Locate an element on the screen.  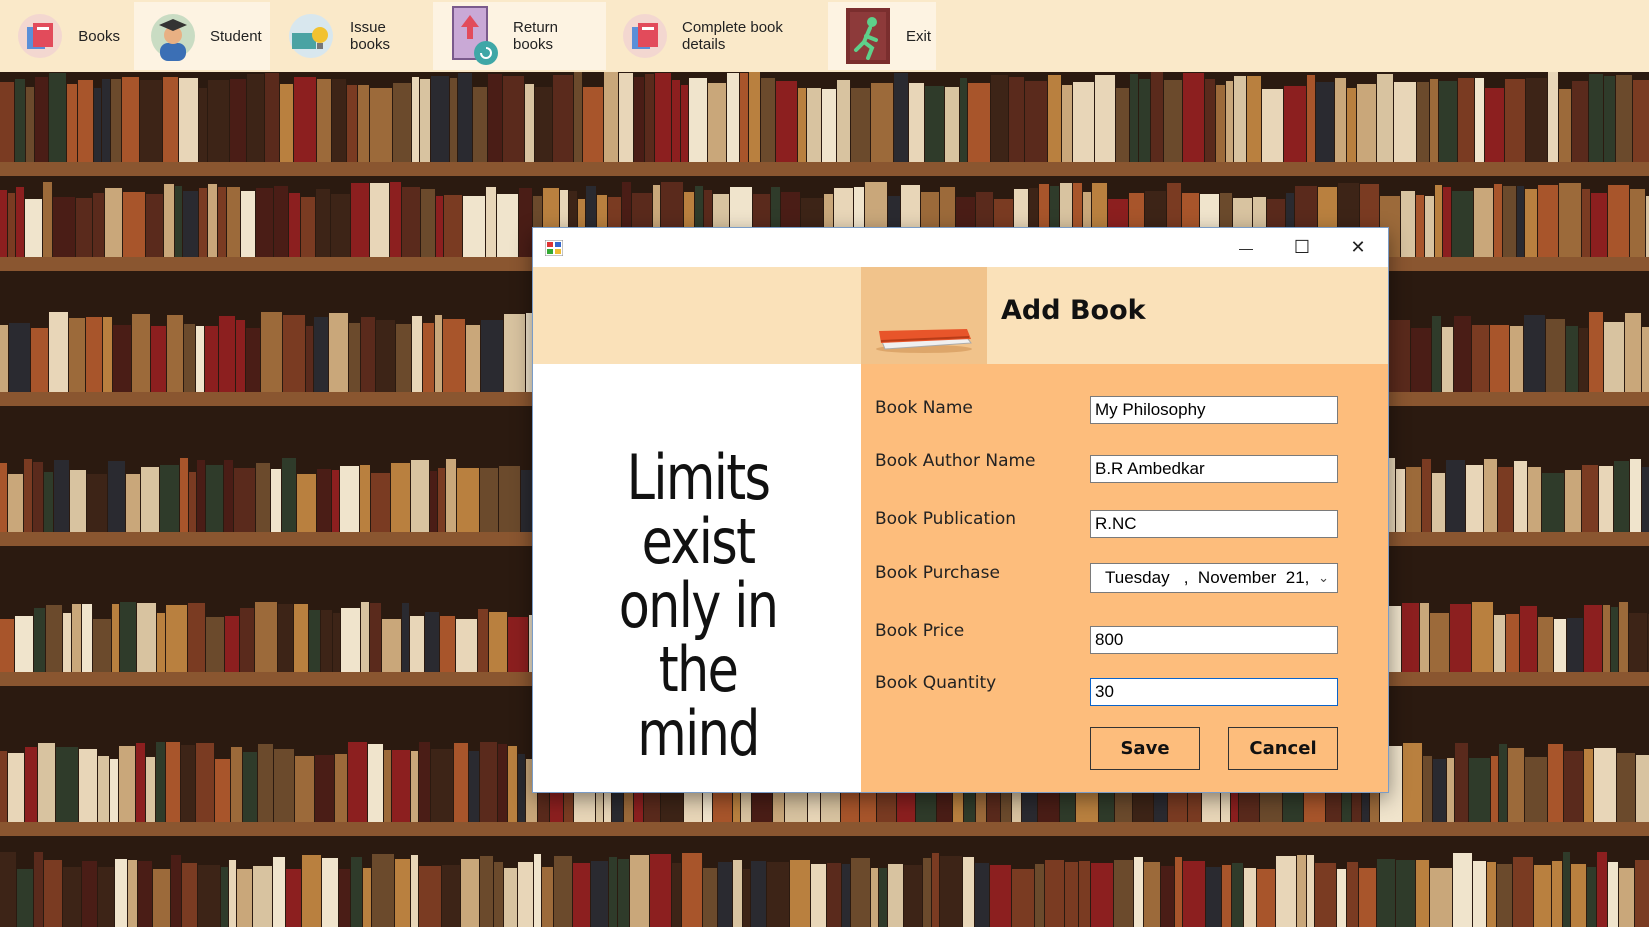
book-price-input is located at coordinates (1214, 640).